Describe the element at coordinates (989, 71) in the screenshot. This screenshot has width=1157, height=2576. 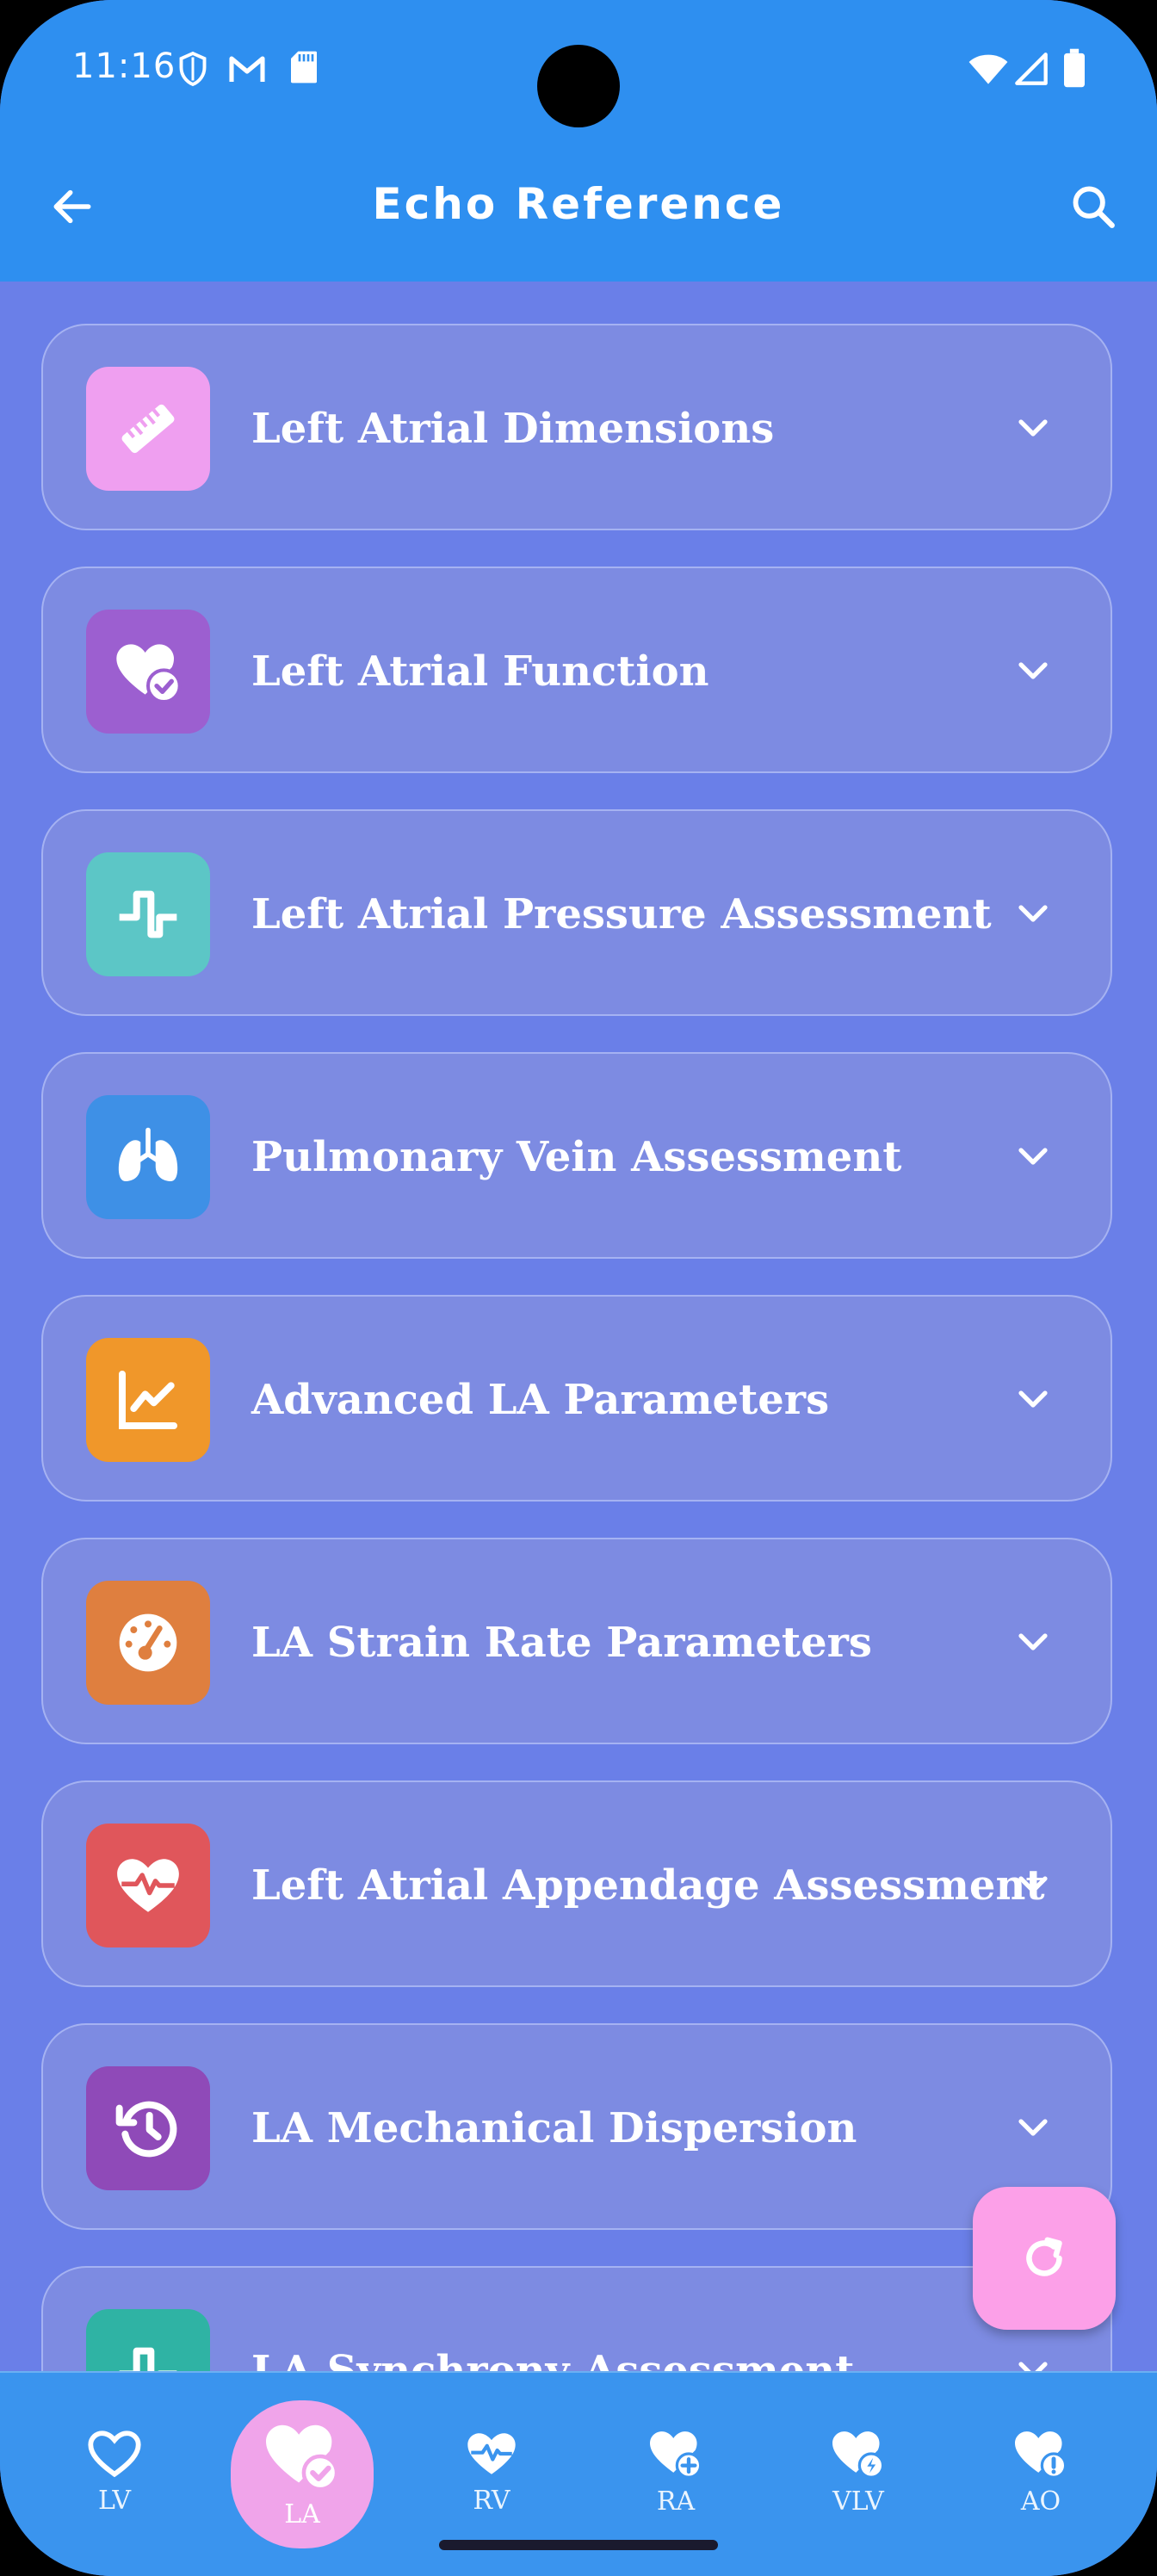
I see `wifi-icon` at that location.